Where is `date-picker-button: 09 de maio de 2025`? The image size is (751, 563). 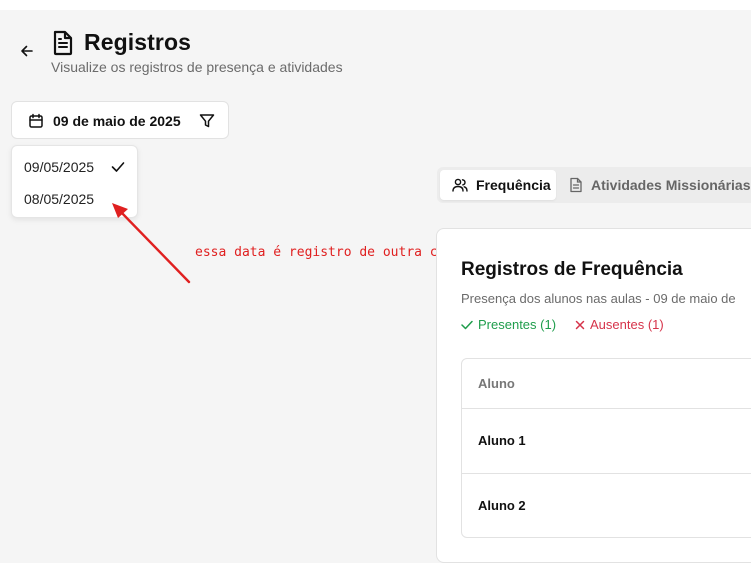
date-picker-button: 09 de maio de 2025 is located at coordinates (120, 120).